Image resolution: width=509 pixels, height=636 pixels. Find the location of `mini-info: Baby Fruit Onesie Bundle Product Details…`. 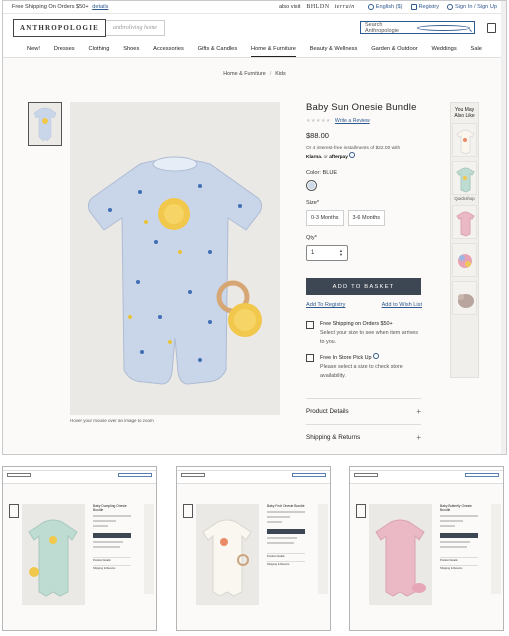

mini-info: Baby Fruit Onesie Bundle Product Details… is located at coordinates (286, 535).